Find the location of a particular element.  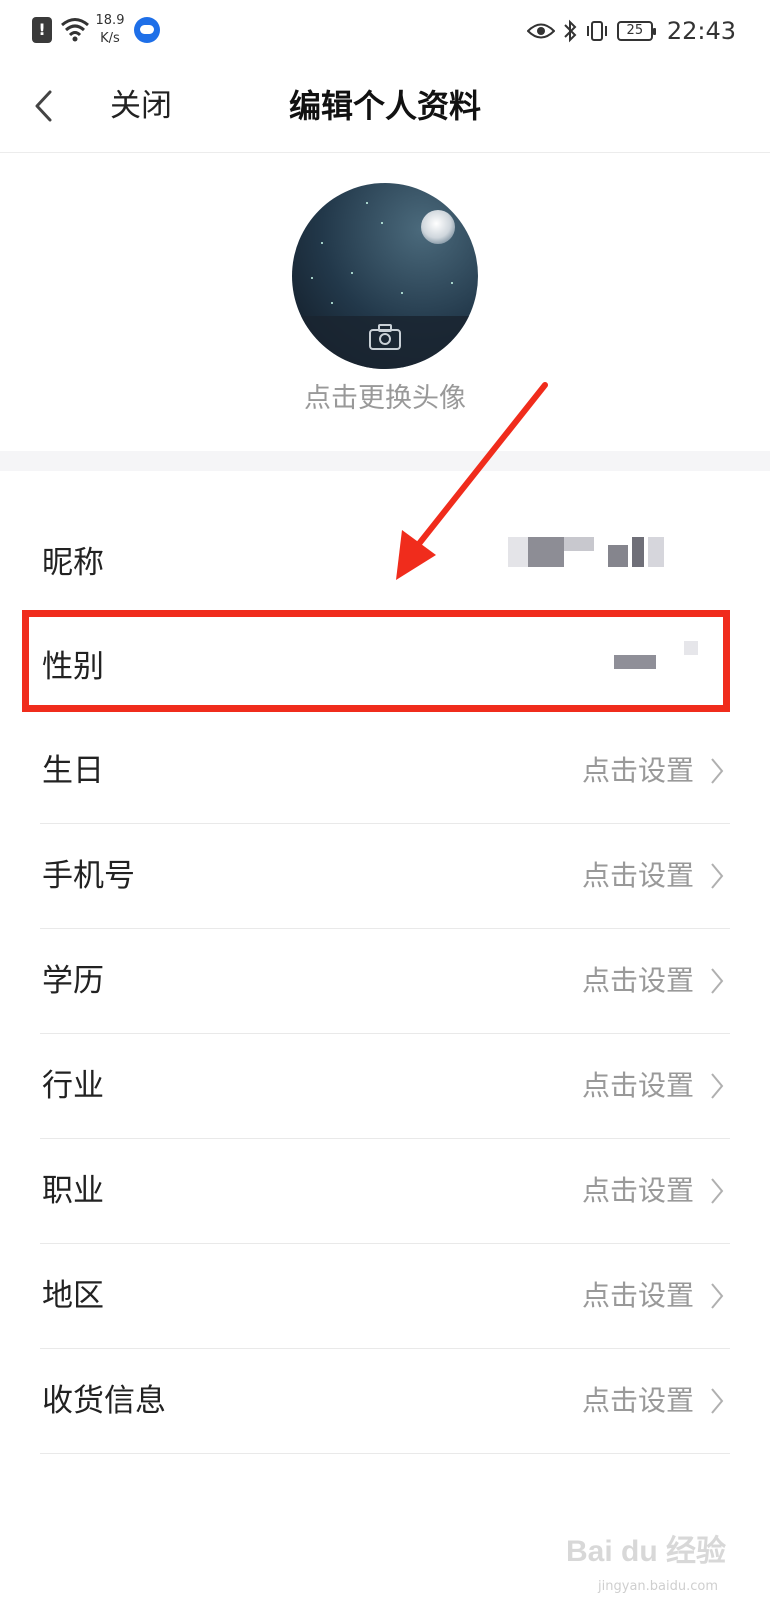

row-label: 生日 is located at coordinates (73, 771).